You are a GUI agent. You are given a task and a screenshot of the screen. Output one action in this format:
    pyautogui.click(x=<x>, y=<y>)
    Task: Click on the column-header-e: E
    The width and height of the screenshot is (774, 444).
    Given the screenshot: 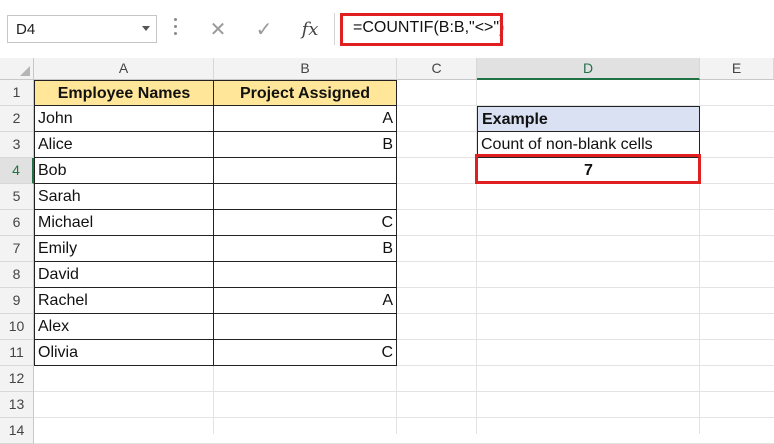 What is the action you would take?
    pyautogui.click(x=737, y=69)
    